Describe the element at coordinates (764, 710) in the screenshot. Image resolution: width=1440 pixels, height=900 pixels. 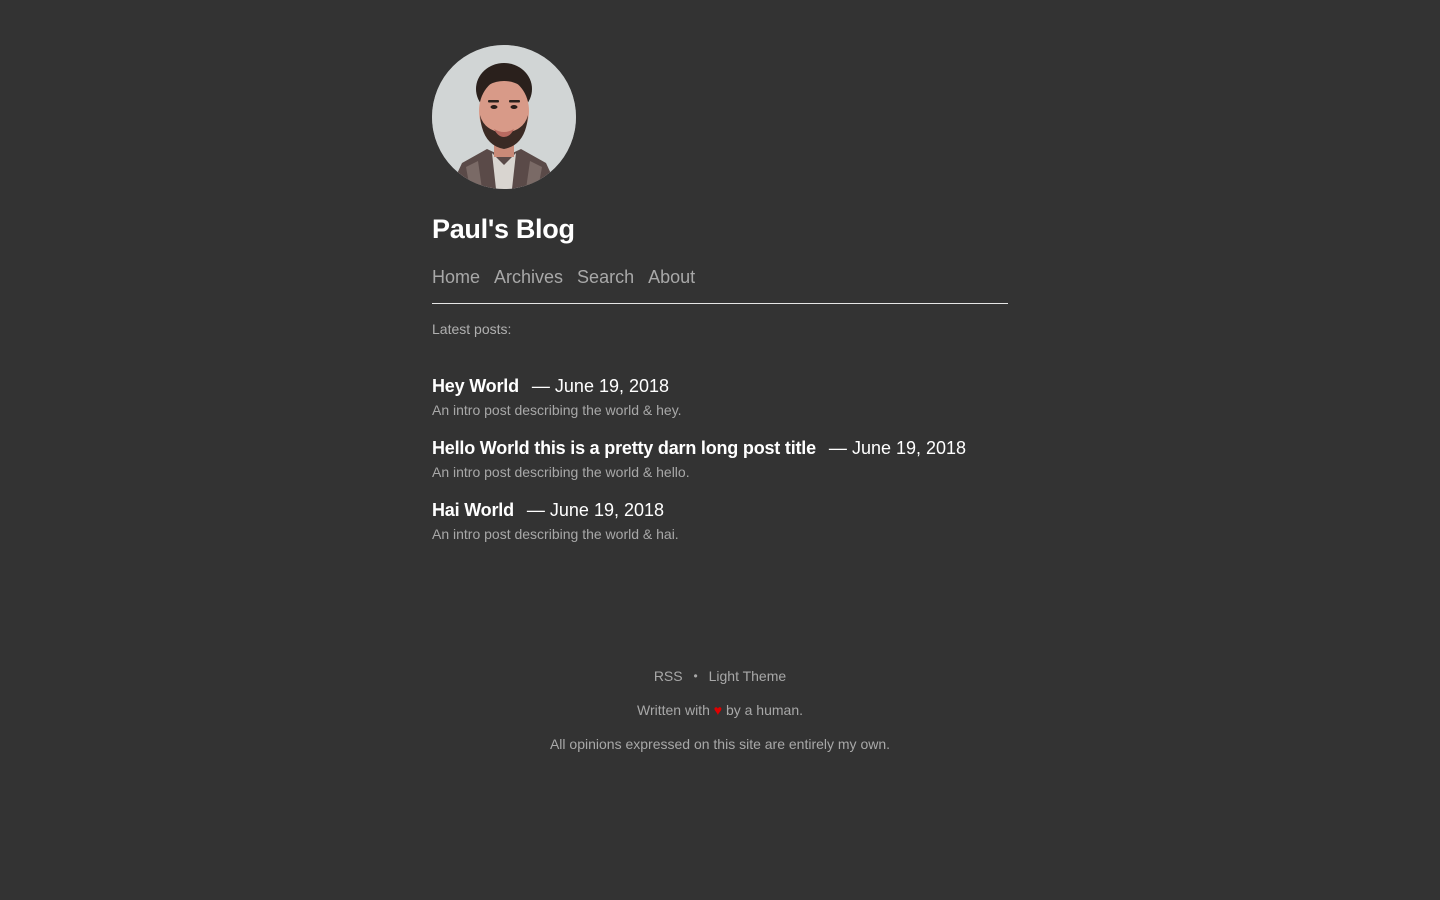
I see `credit-suffix: by a human.` at that location.